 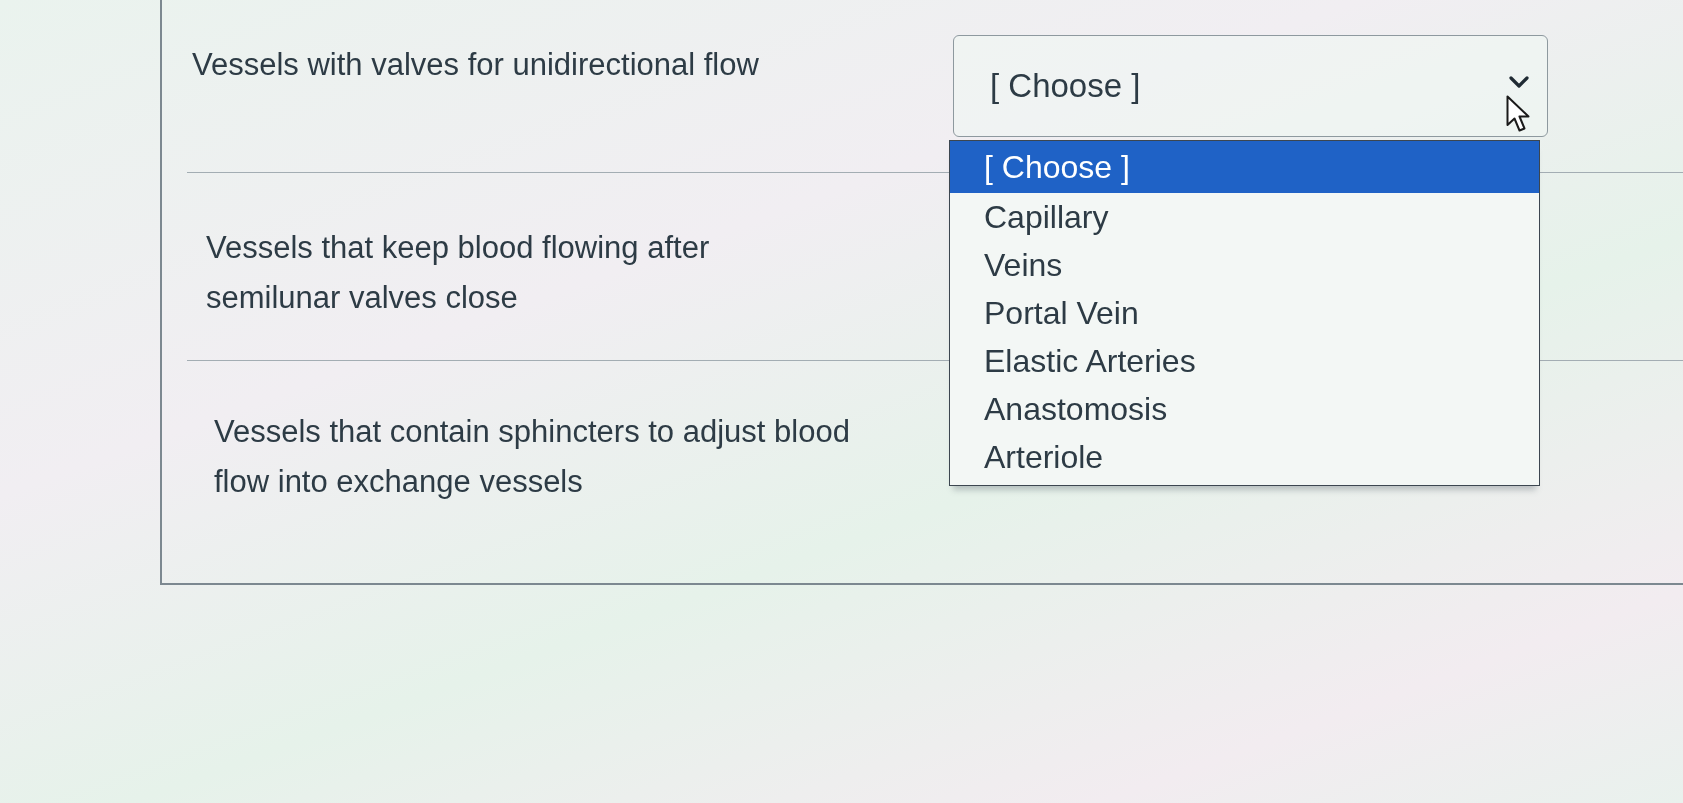 What do you see at coordinates (1518, 114) in the screenshot?
I see `mouse-pointer-icon` at bounding box center [1518, 114].